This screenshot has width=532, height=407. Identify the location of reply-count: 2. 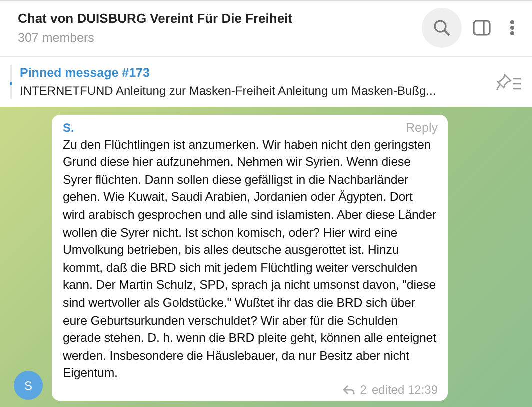
(363, 390).